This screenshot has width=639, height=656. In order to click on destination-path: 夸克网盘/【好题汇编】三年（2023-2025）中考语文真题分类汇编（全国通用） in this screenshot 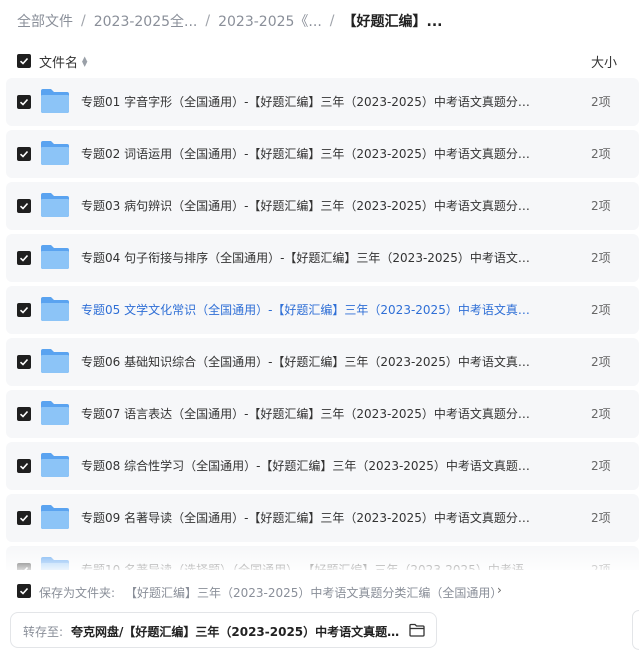, I will do `click(236, 632)`.